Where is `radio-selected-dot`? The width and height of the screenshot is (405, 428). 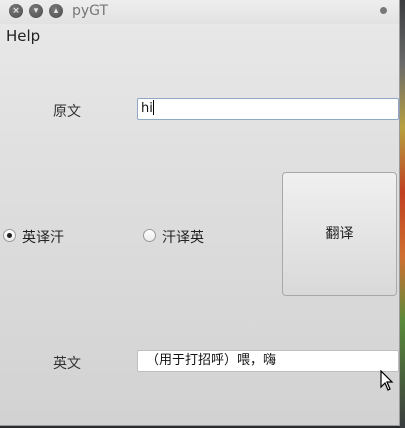
radio-selected-dot is located at coordinates (9, 235).